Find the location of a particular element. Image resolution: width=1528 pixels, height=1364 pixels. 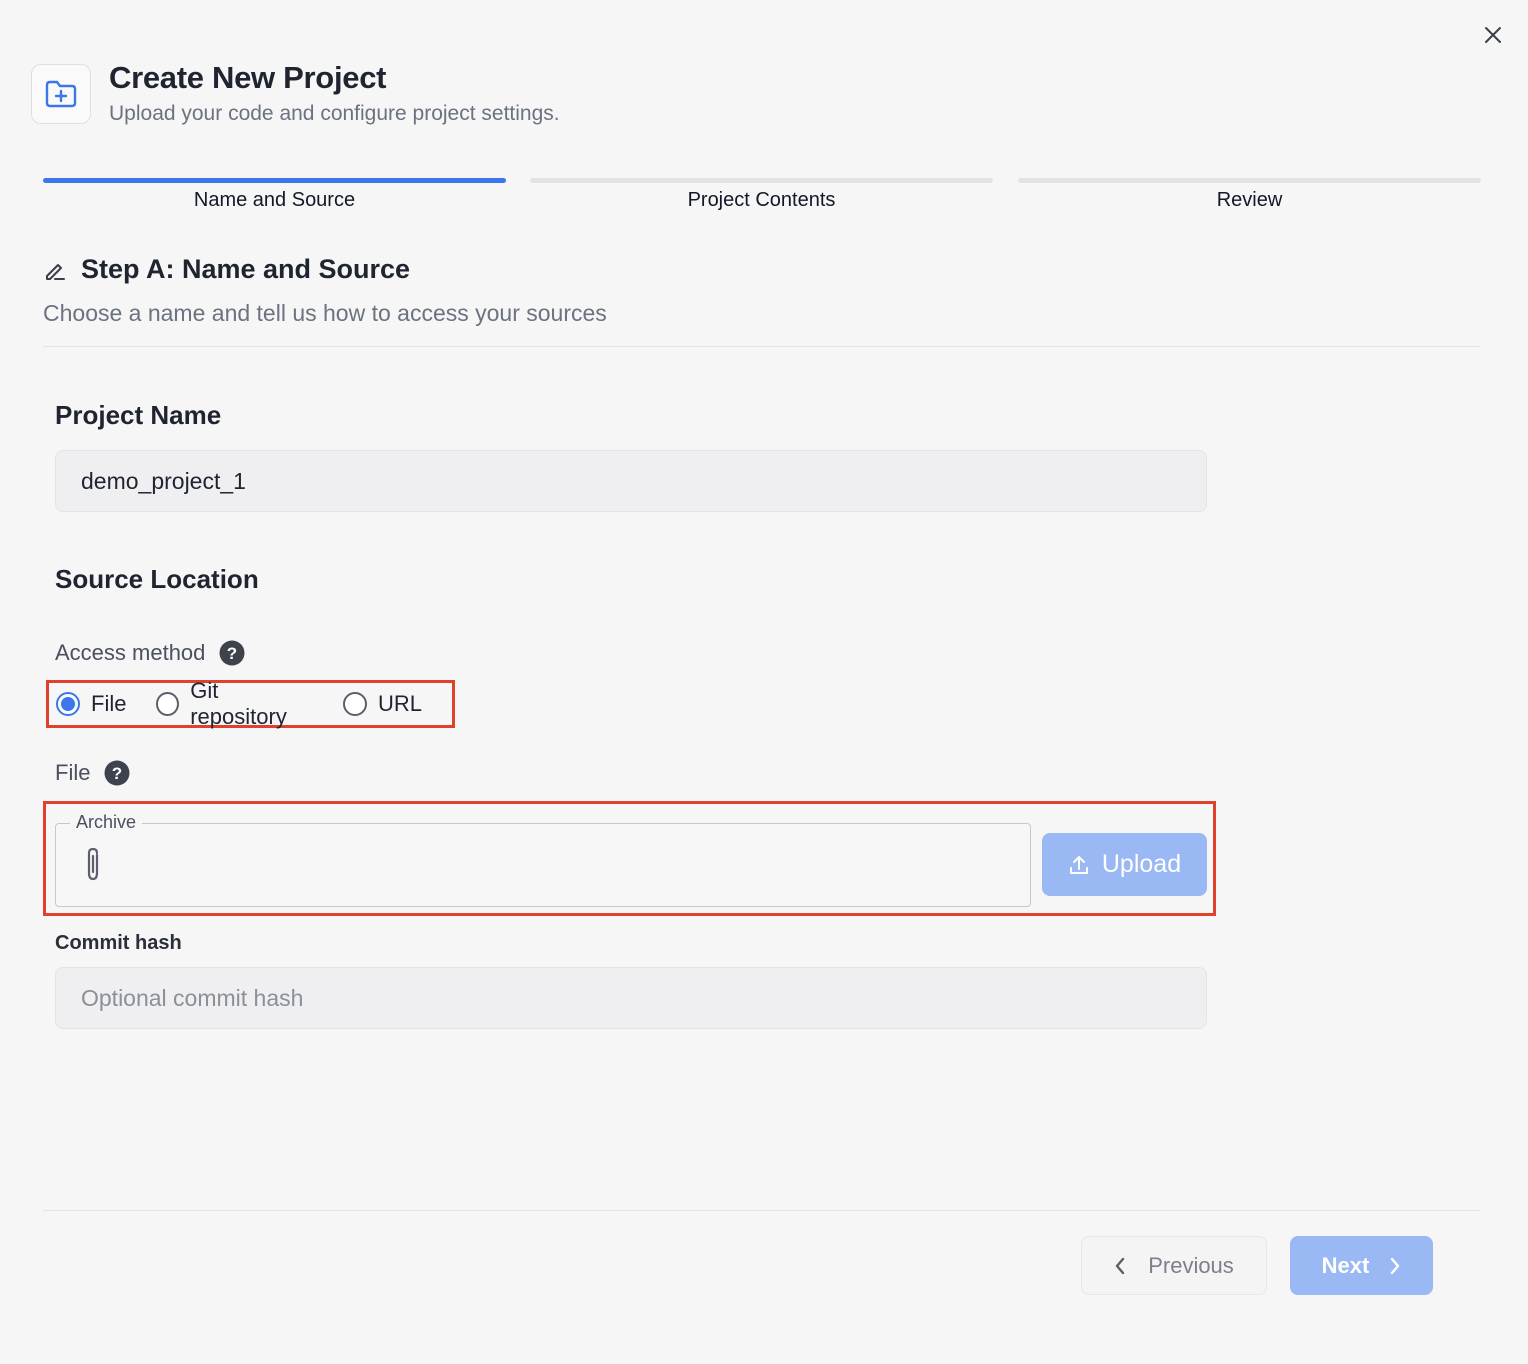

step-project-contents: Project Contents is located at coordinates (761, 198).